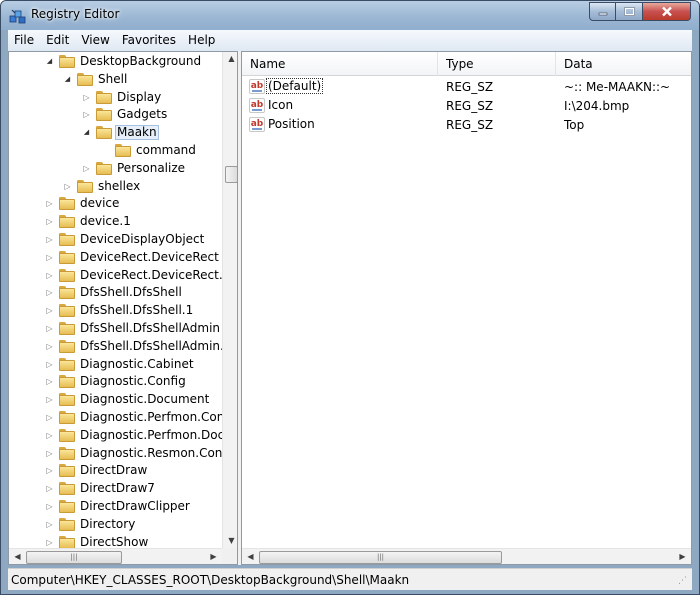 The image size is (700, 595). I want to click on tree-item-label: Maakn, so click(137, 133).